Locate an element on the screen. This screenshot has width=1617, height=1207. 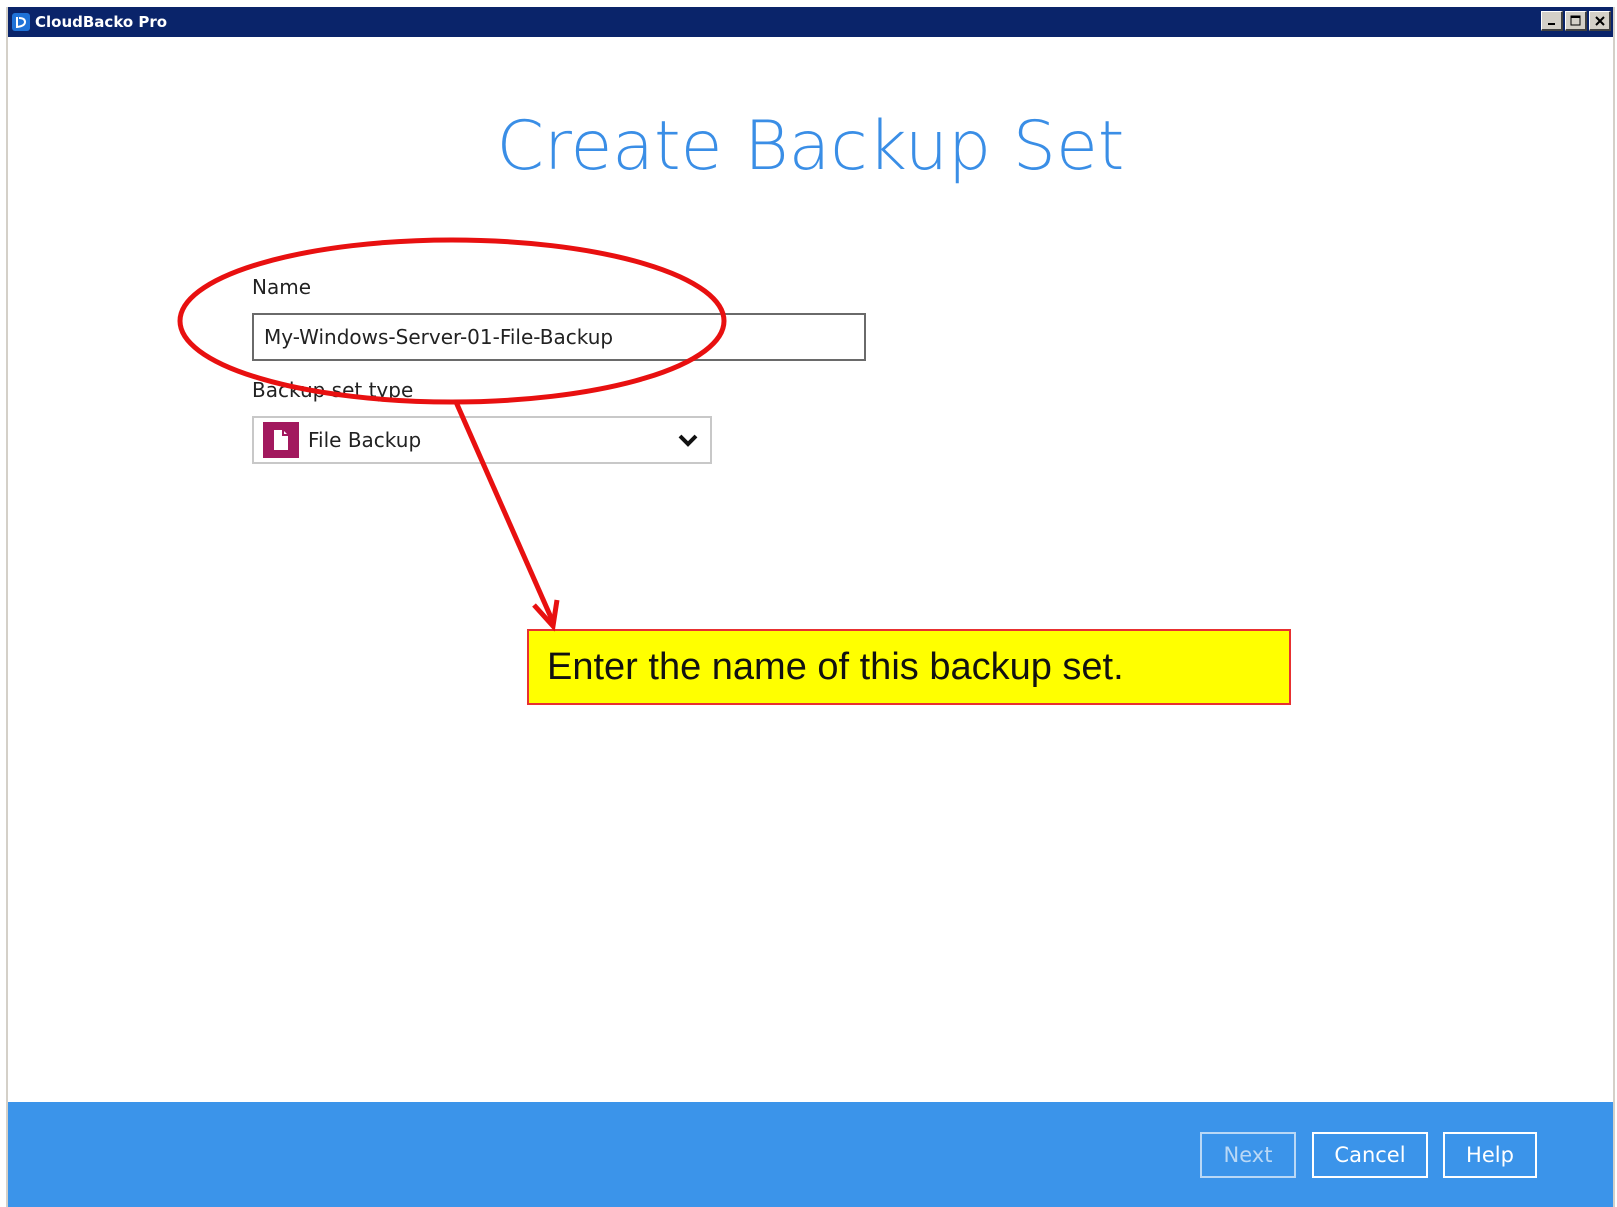
close-button is located at coordinates (1600, 21).